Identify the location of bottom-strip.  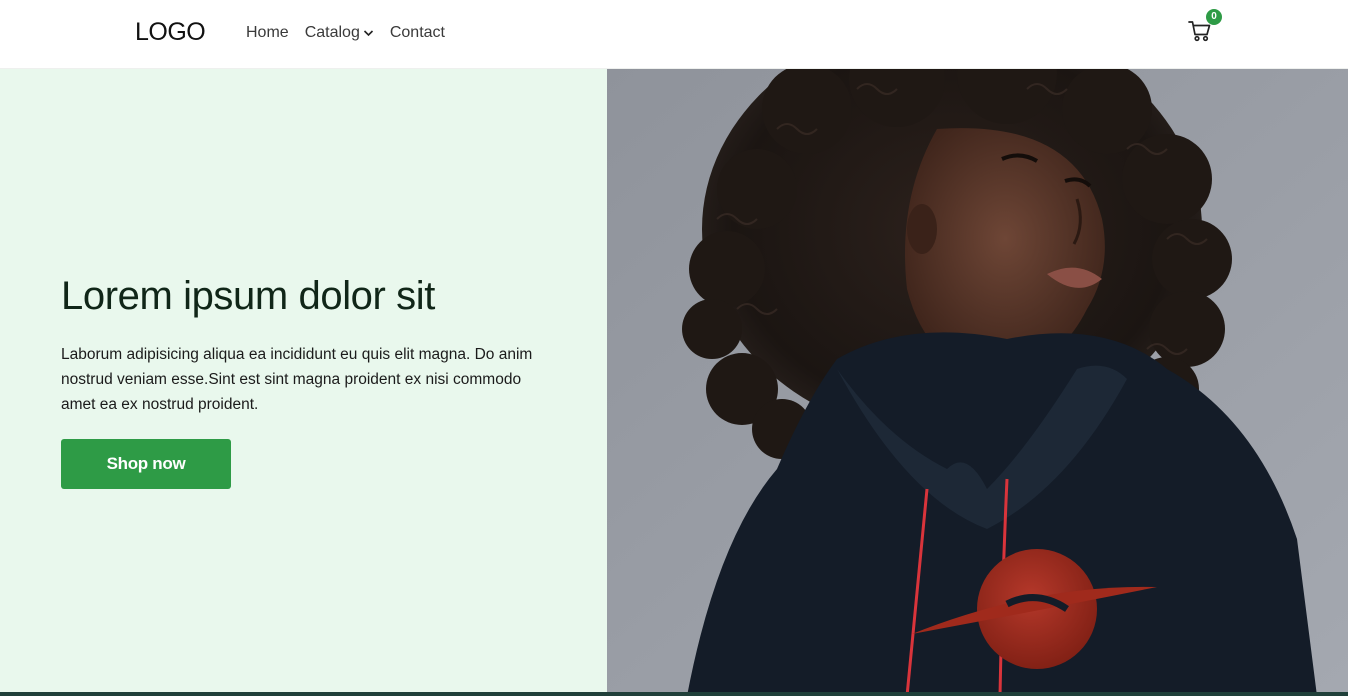
(674, 694).